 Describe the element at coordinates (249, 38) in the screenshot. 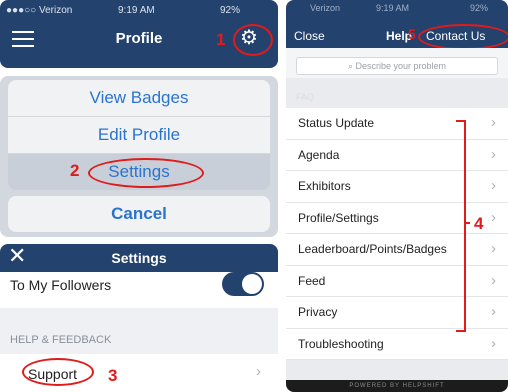

I see `gear-icon: ⚙` at that location.